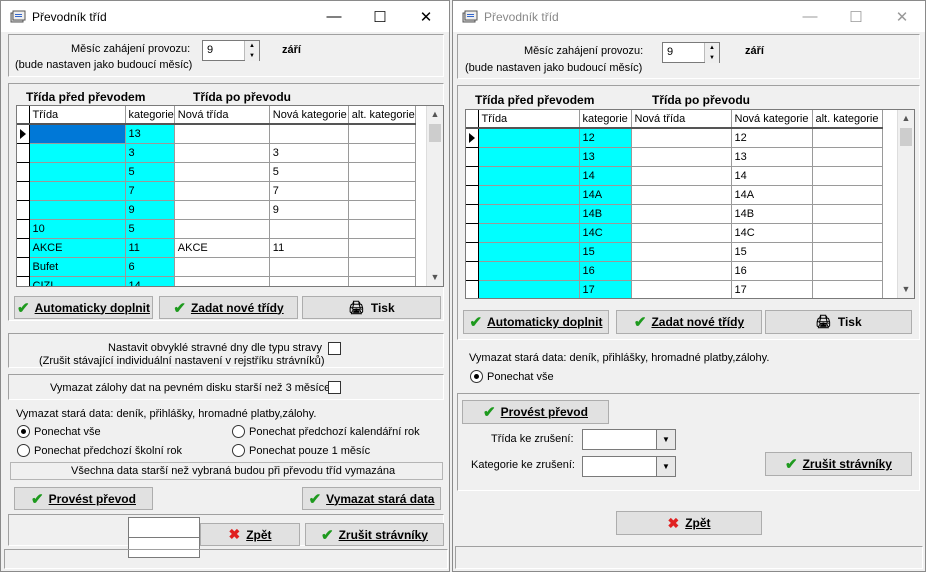 The width and height of the screenshot is (926, 572). I want to click on class-to-cancel-combo: ▼, so click(629, 439).